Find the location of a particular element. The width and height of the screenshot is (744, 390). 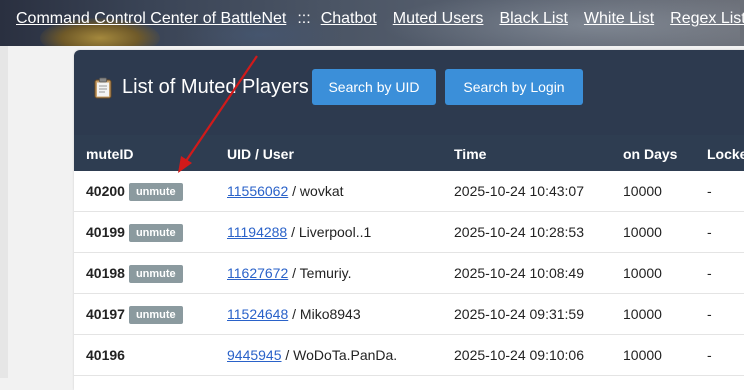

uid-user-cell: 9445945 / WoDoTa.PanDa. is located at coordinates (312, 355).